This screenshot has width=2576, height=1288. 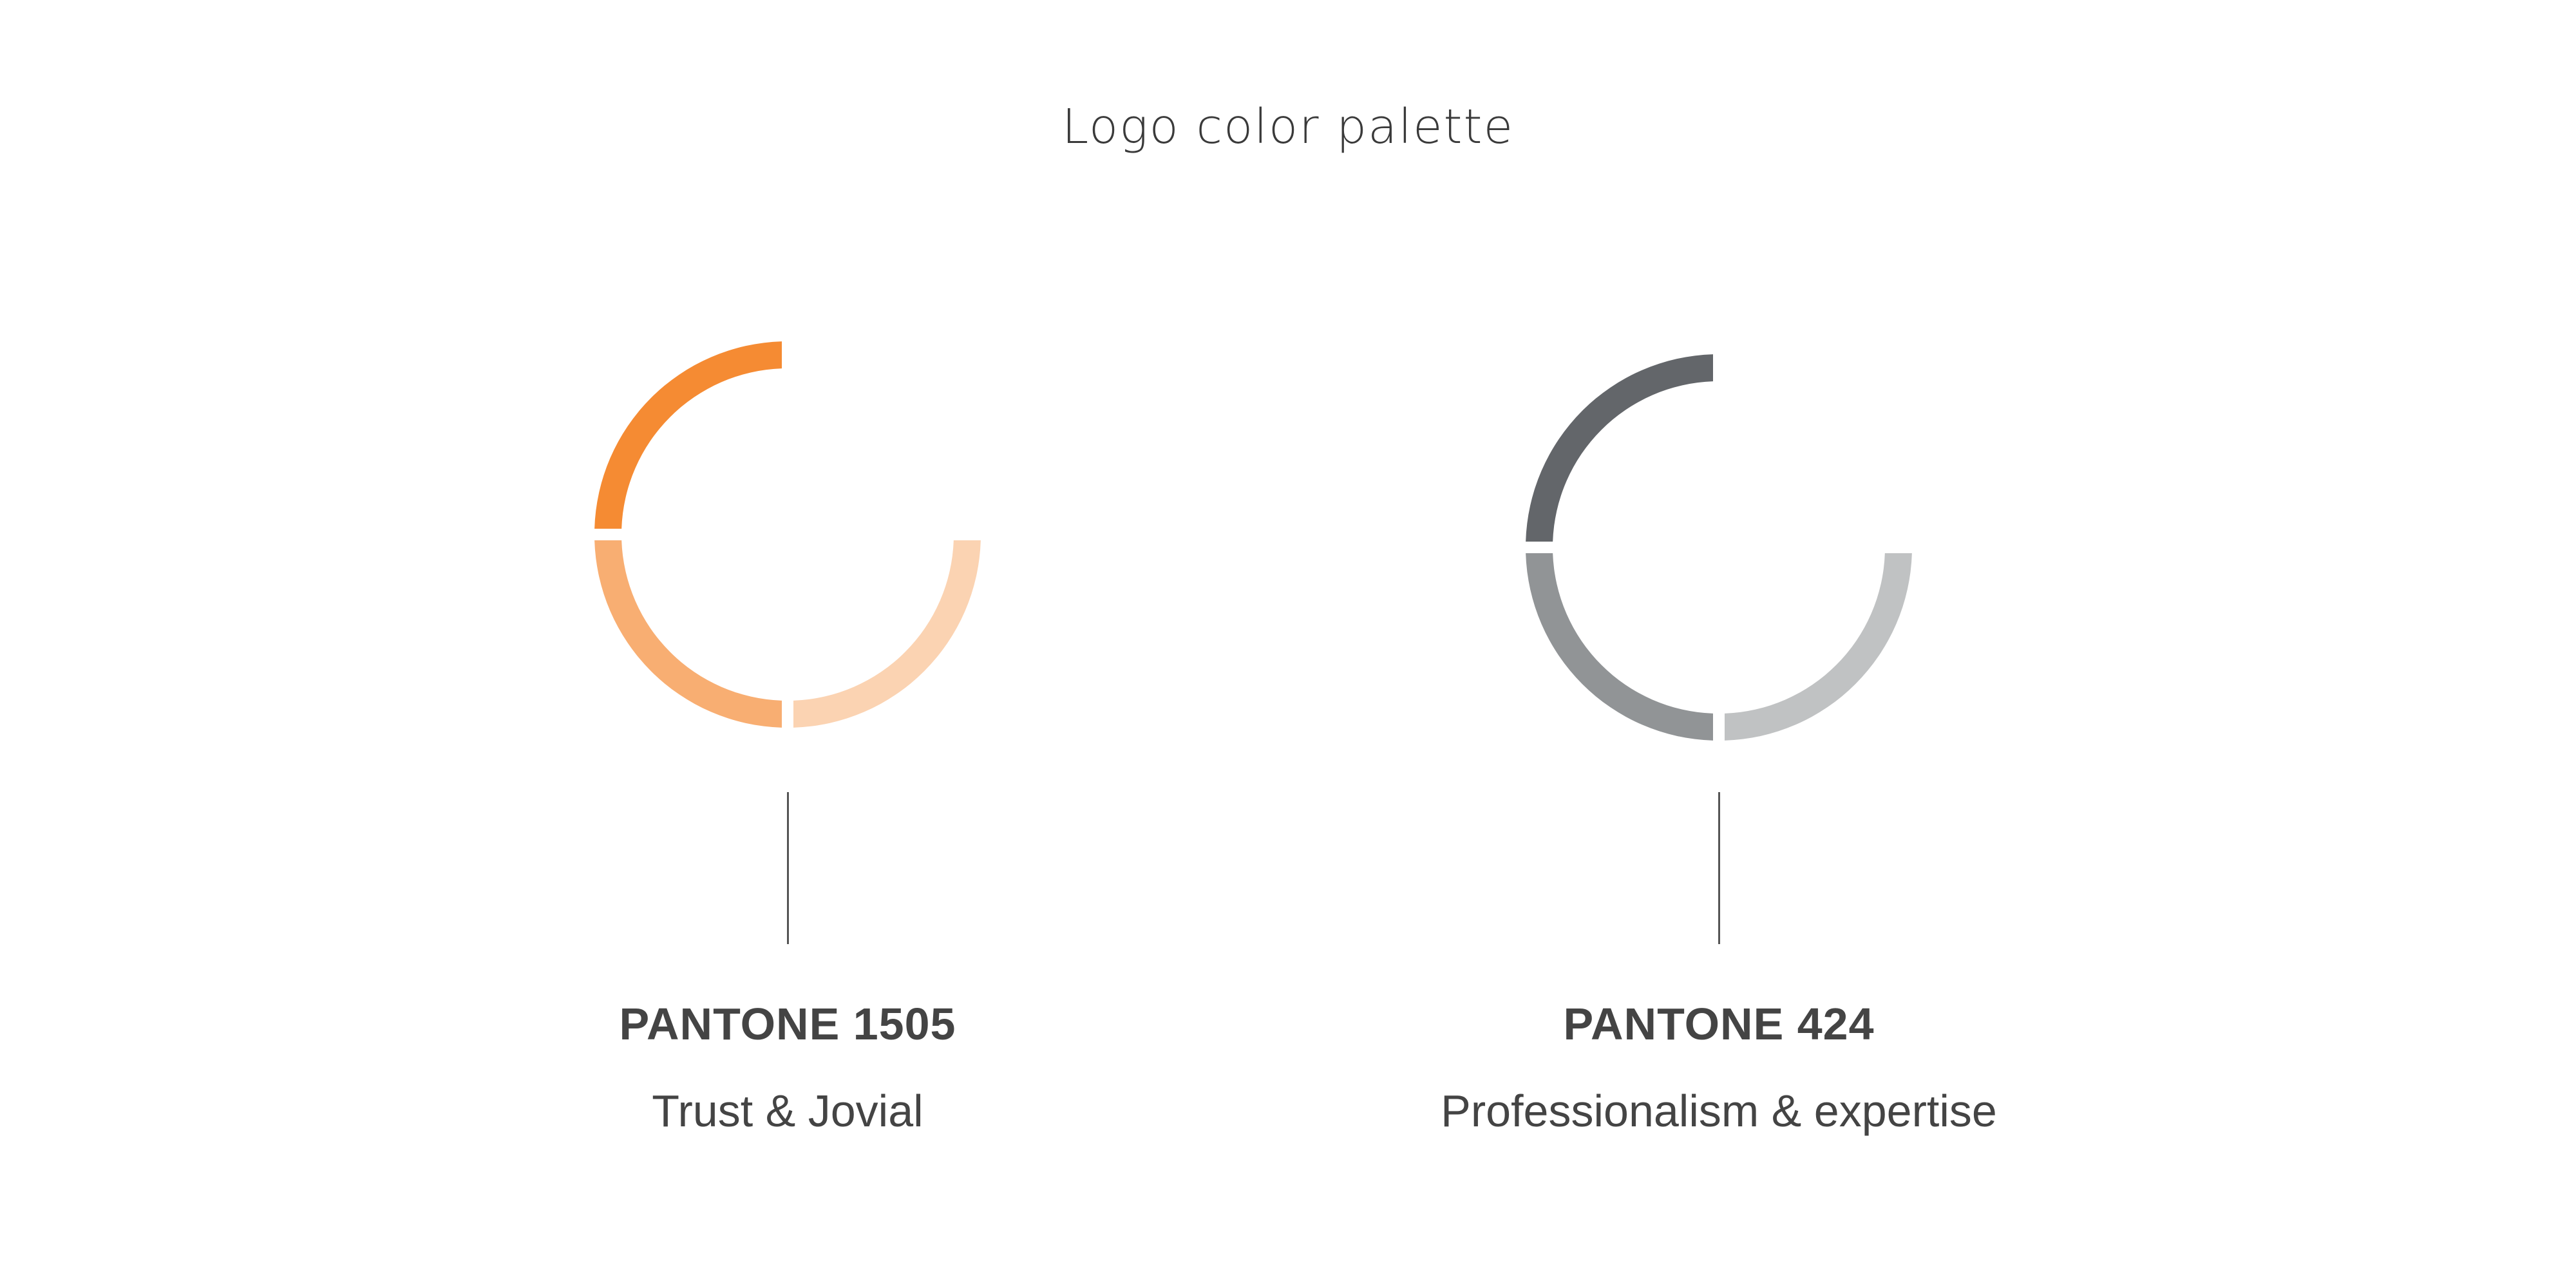 What do you see at coordinates (1719, 1024) in the screenshot?
I see `pantone-name: PANTONE 424` at bounding box center [1719, 1024].